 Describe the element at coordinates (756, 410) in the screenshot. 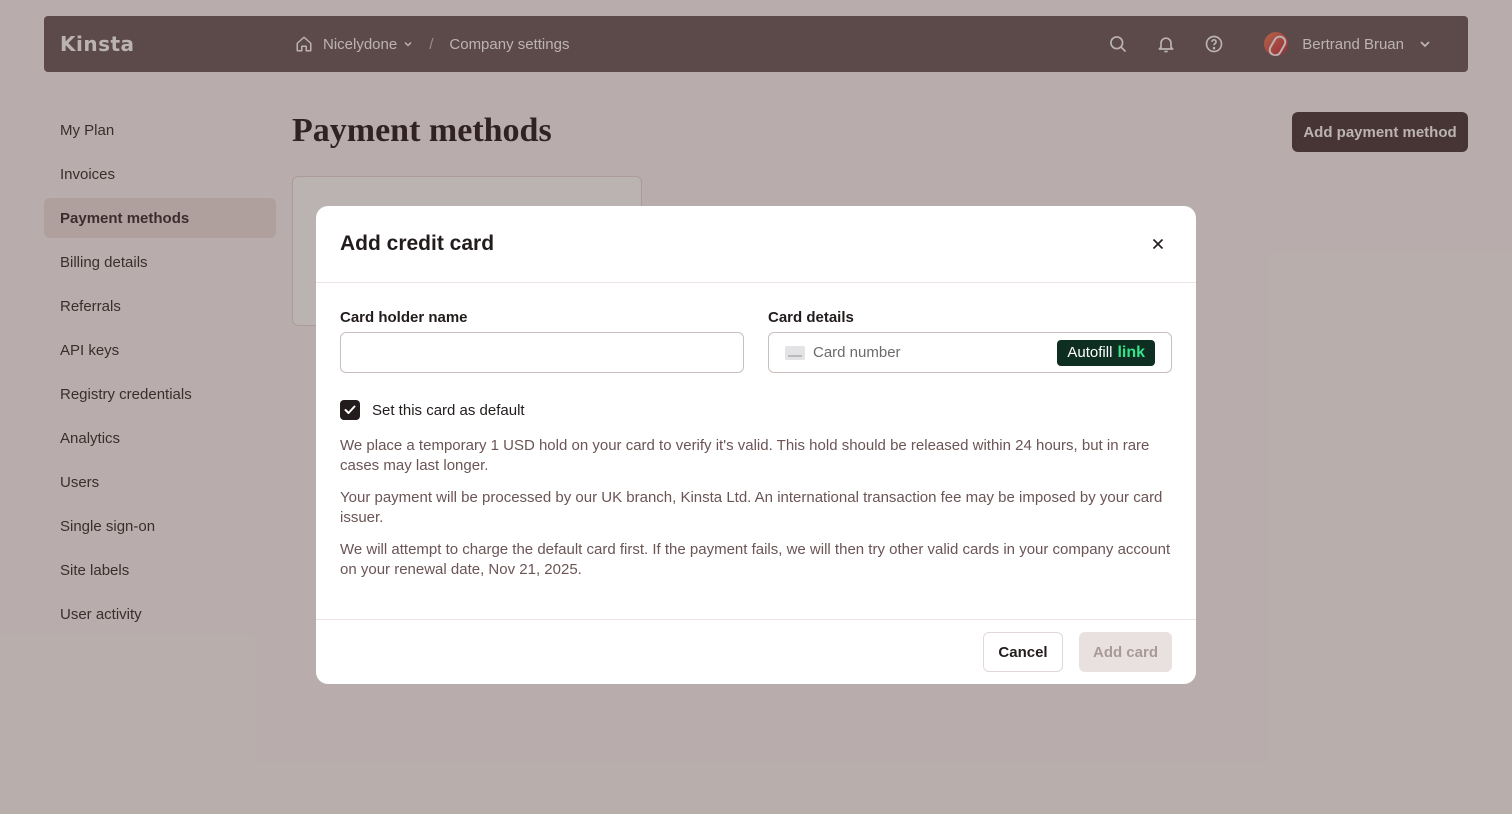

I see `default-card-option: Set this card as default` at that location.